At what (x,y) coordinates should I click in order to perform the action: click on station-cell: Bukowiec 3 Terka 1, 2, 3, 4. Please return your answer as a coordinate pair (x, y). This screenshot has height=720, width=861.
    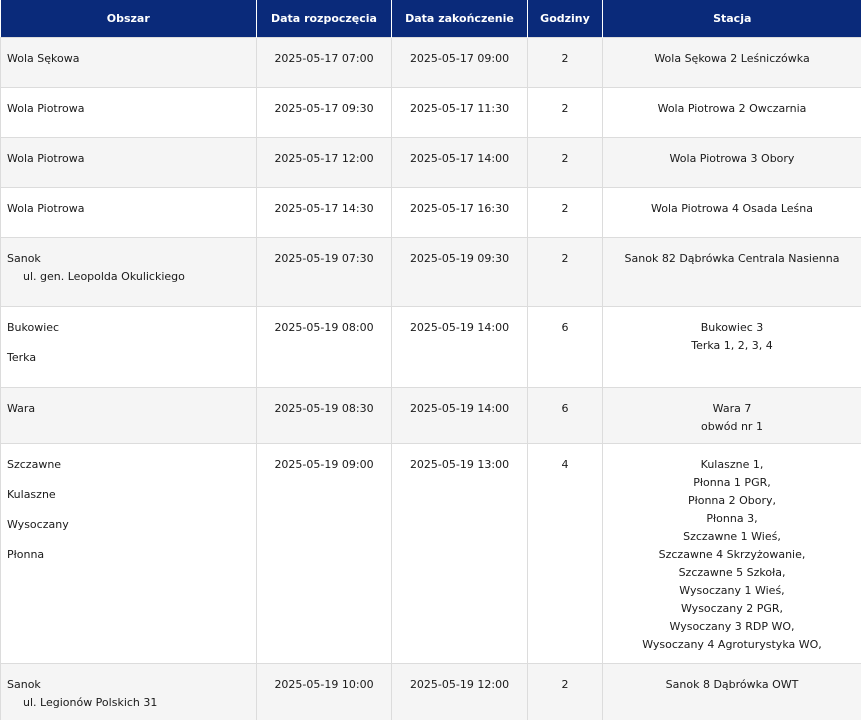
    Looking at the image, I should click on (731, 347).